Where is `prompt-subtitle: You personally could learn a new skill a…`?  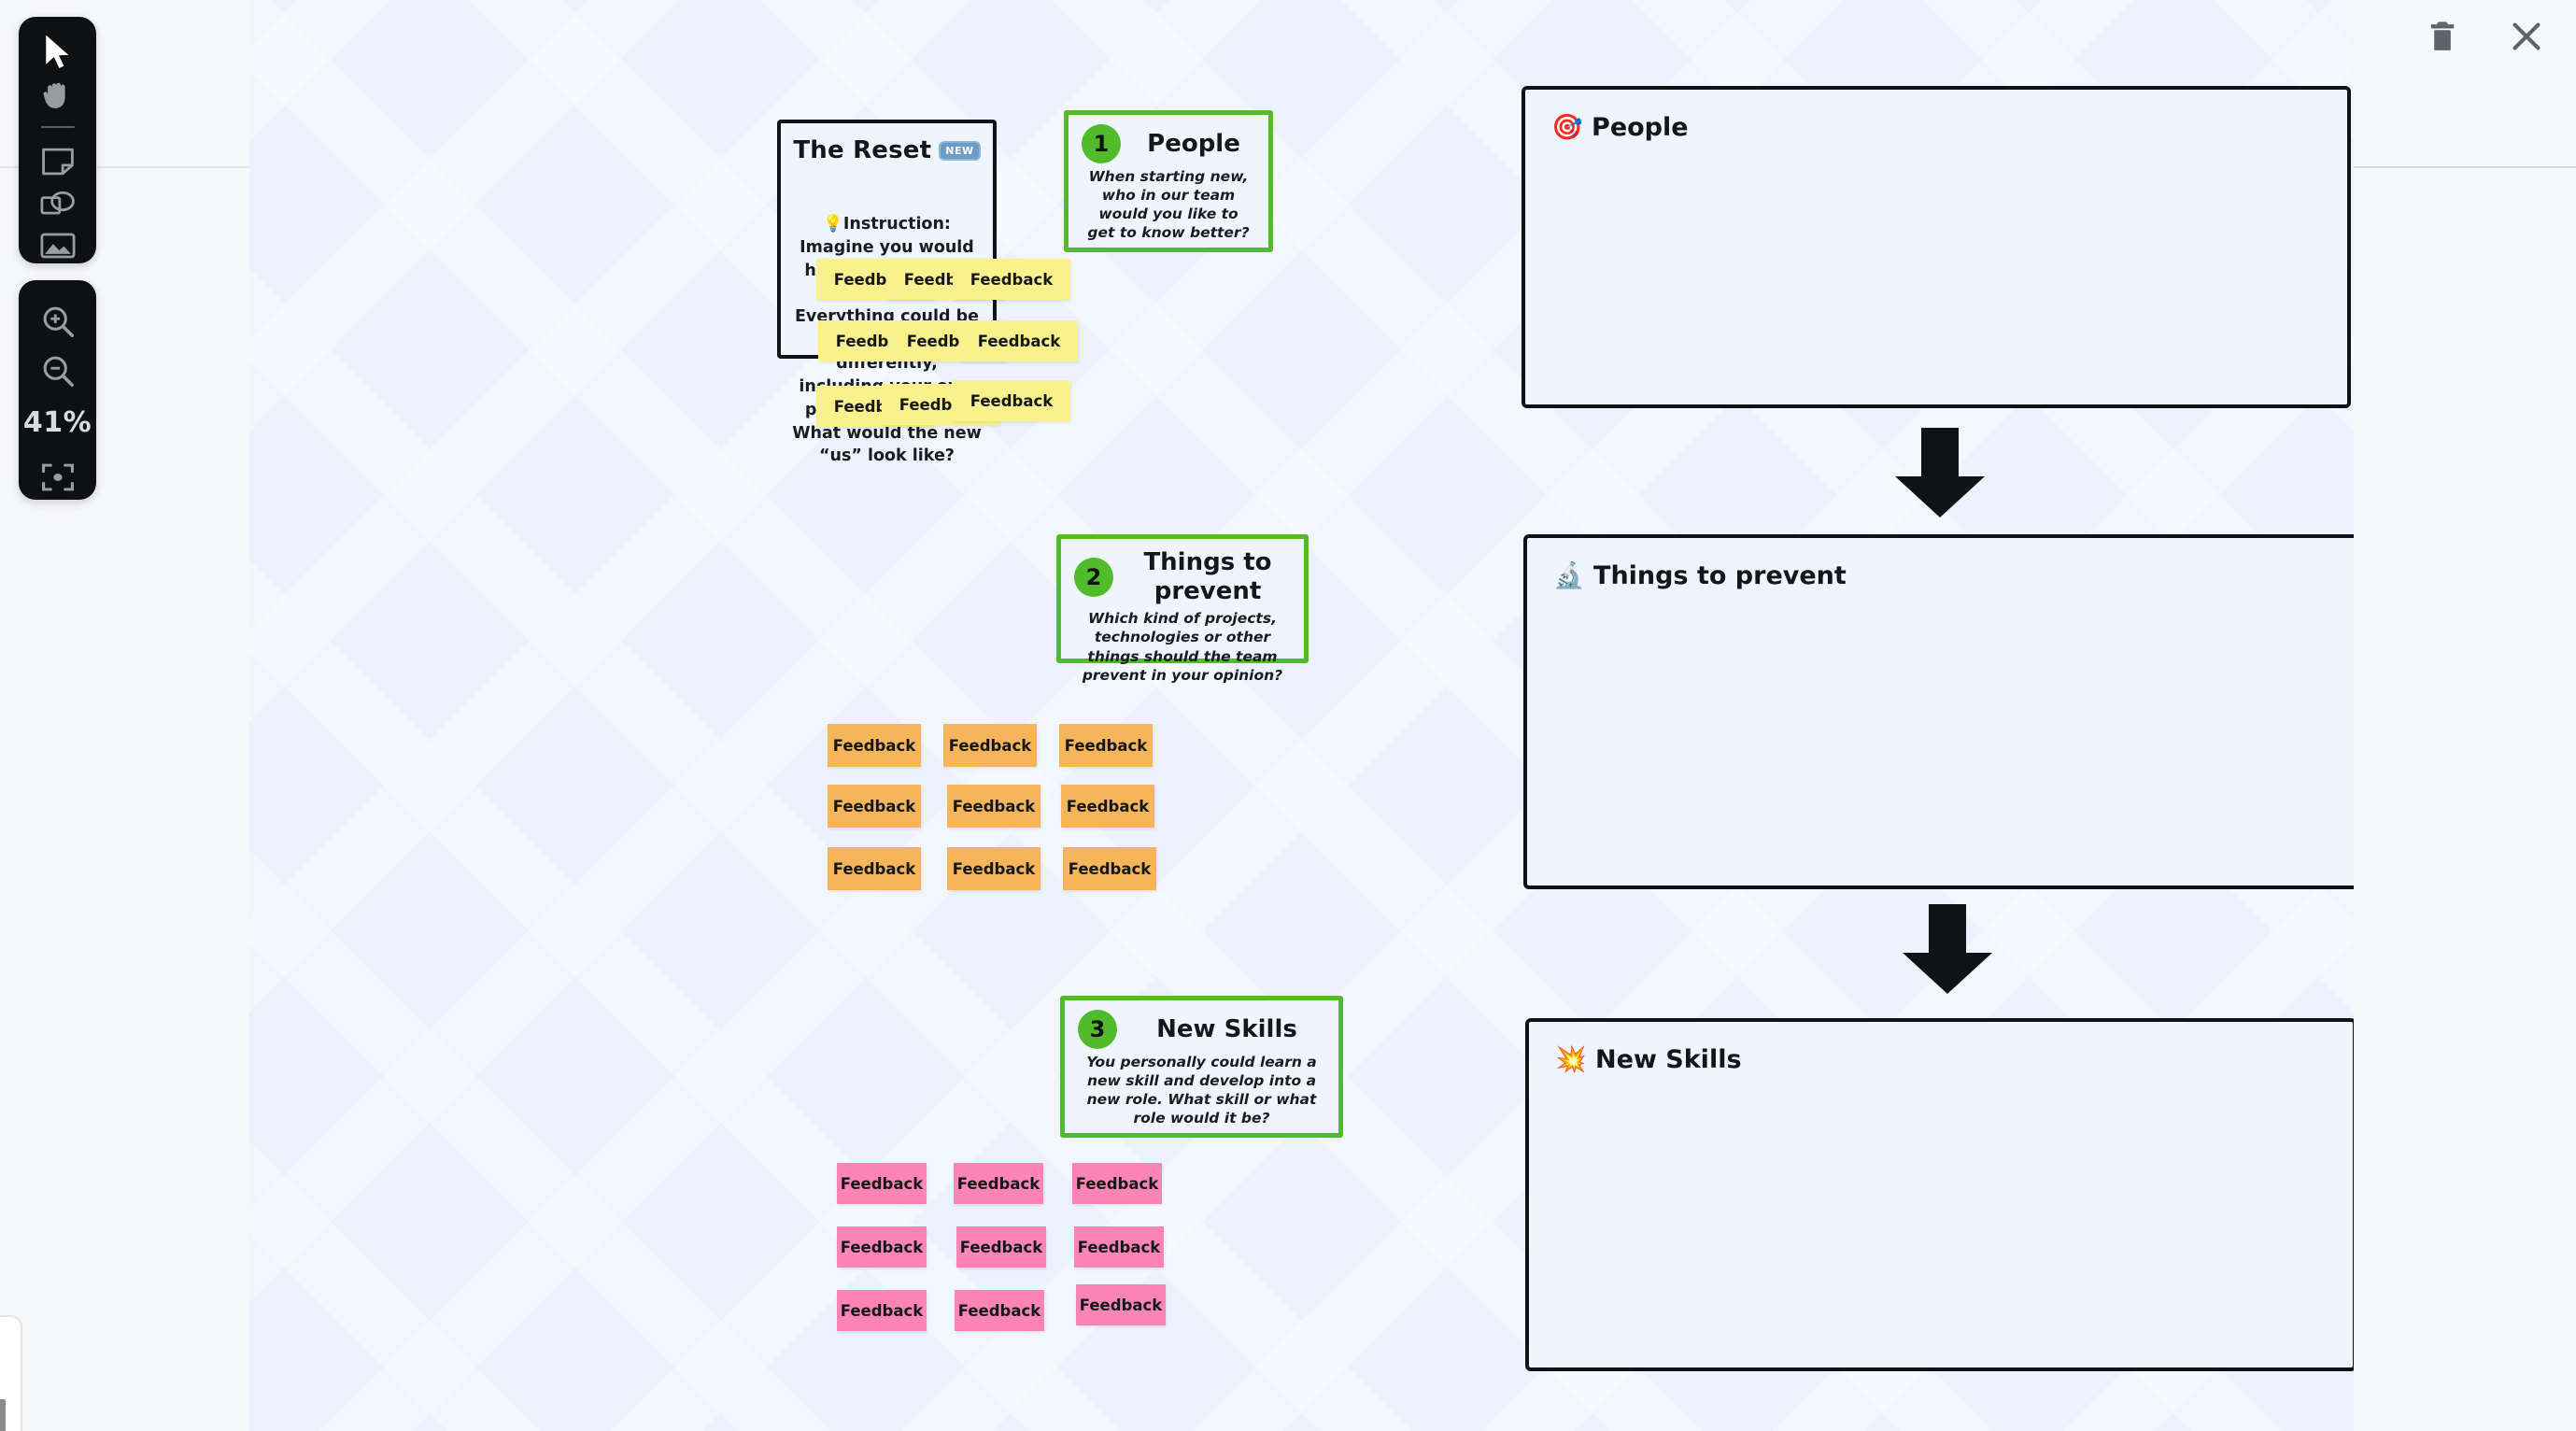 prompt-subtitle: You personally could learn a new skill a… is located at coordinates (1201, 1090).